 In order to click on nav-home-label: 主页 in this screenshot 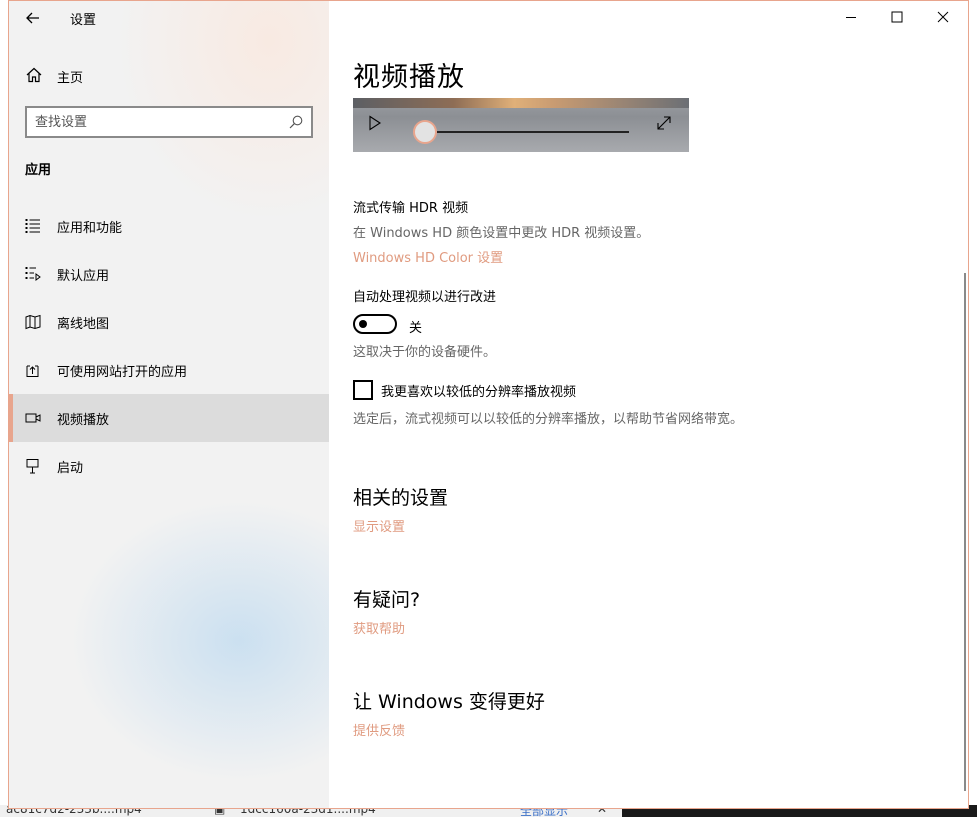, I will do `click(70, 78)`.